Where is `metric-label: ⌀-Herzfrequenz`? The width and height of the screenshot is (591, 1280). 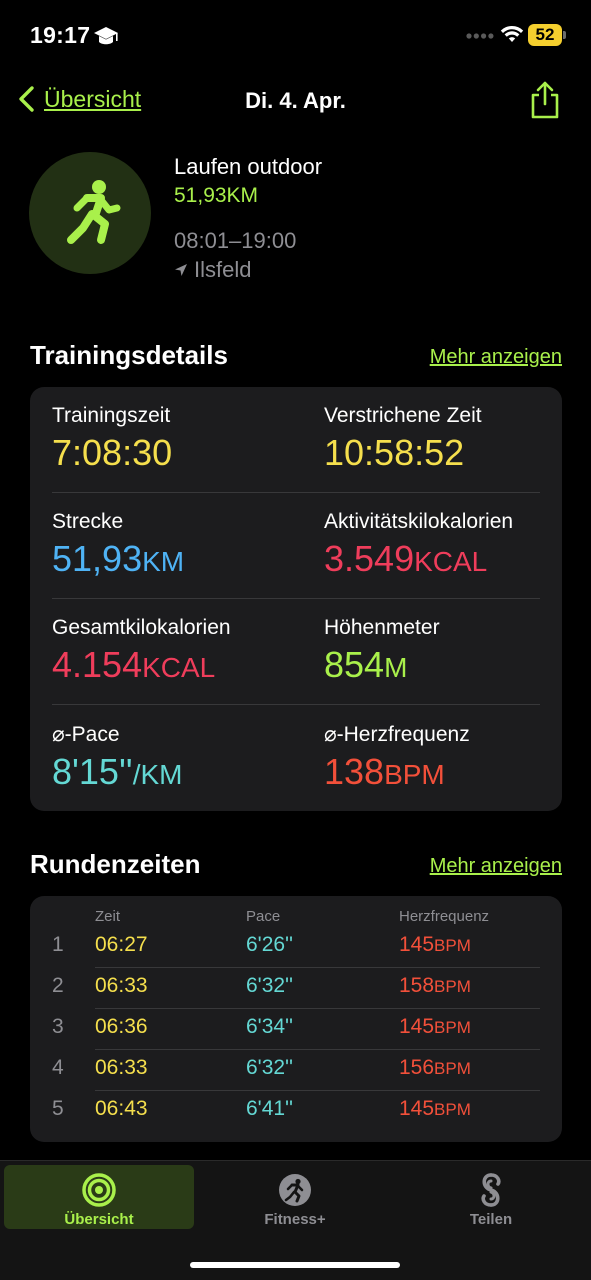
metric-label: ⌀-Herzfrequenz is located at coordinates (397, 734).